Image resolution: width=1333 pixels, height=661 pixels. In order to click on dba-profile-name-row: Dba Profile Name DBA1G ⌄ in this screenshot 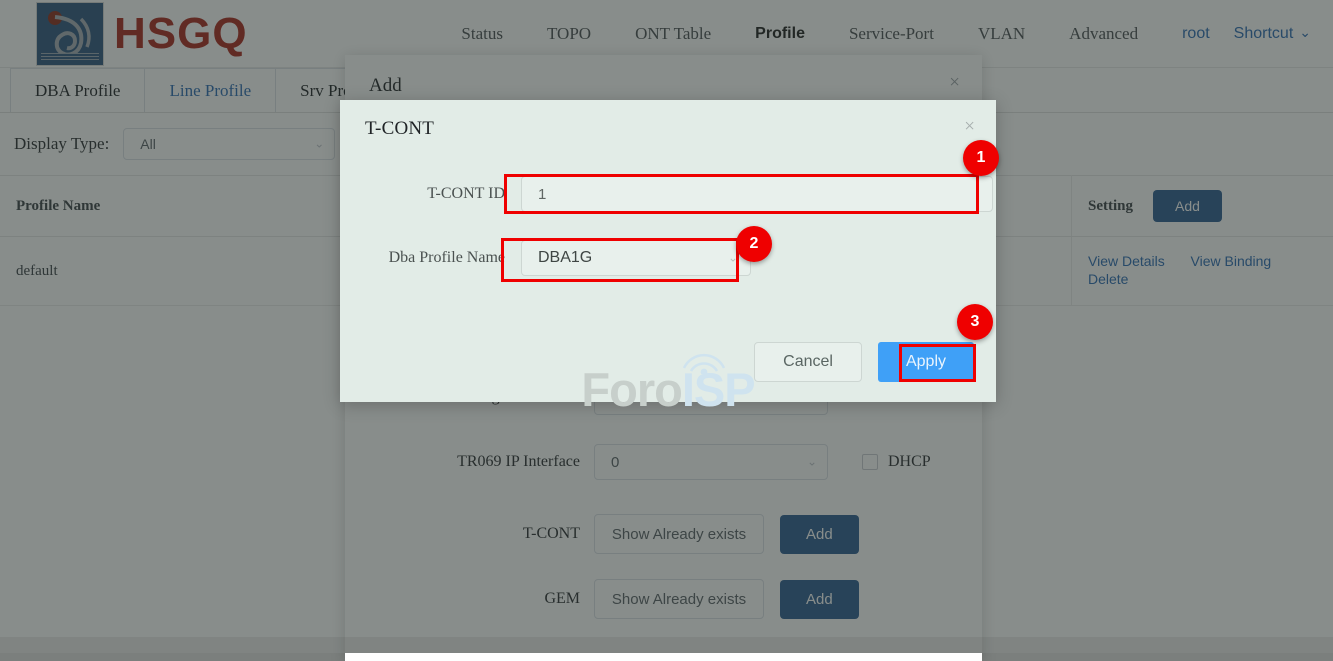, I will do `click(668, 258)`.